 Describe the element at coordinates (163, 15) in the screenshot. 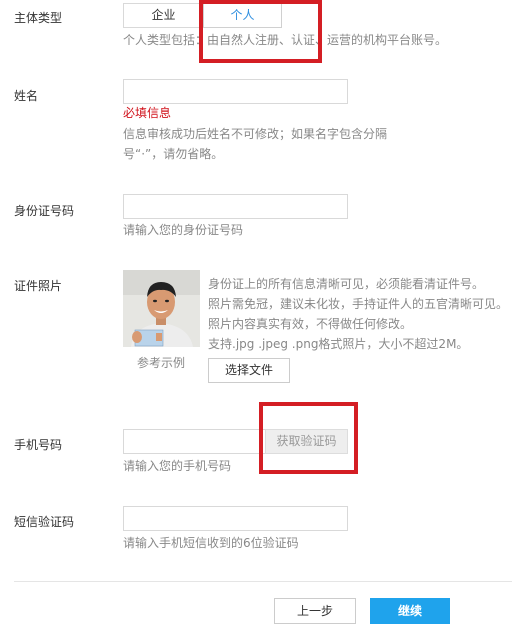

I see `entity-type-option-company: 企业` at that location.